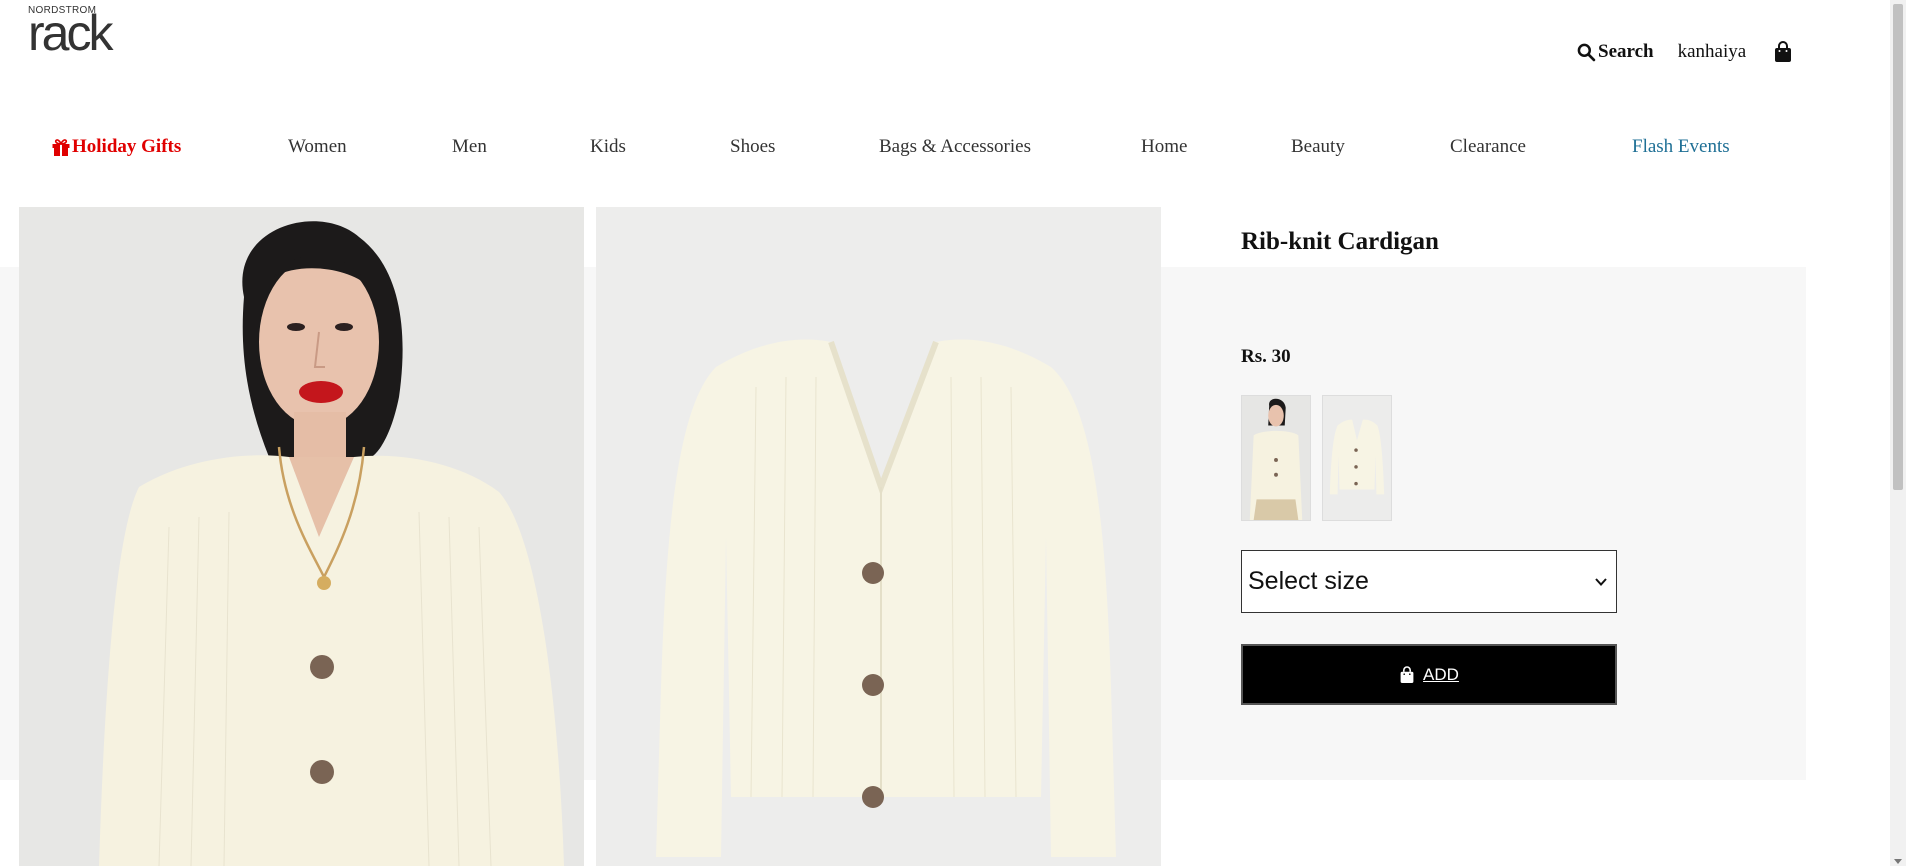 Image resolution: width=1906 pixels, height=866 pixels. What do you see at coordinates (1340, 241) in the screenshot?
I see `product-title: Rib-knit Cardigan` at bounding box center [1340, 241].